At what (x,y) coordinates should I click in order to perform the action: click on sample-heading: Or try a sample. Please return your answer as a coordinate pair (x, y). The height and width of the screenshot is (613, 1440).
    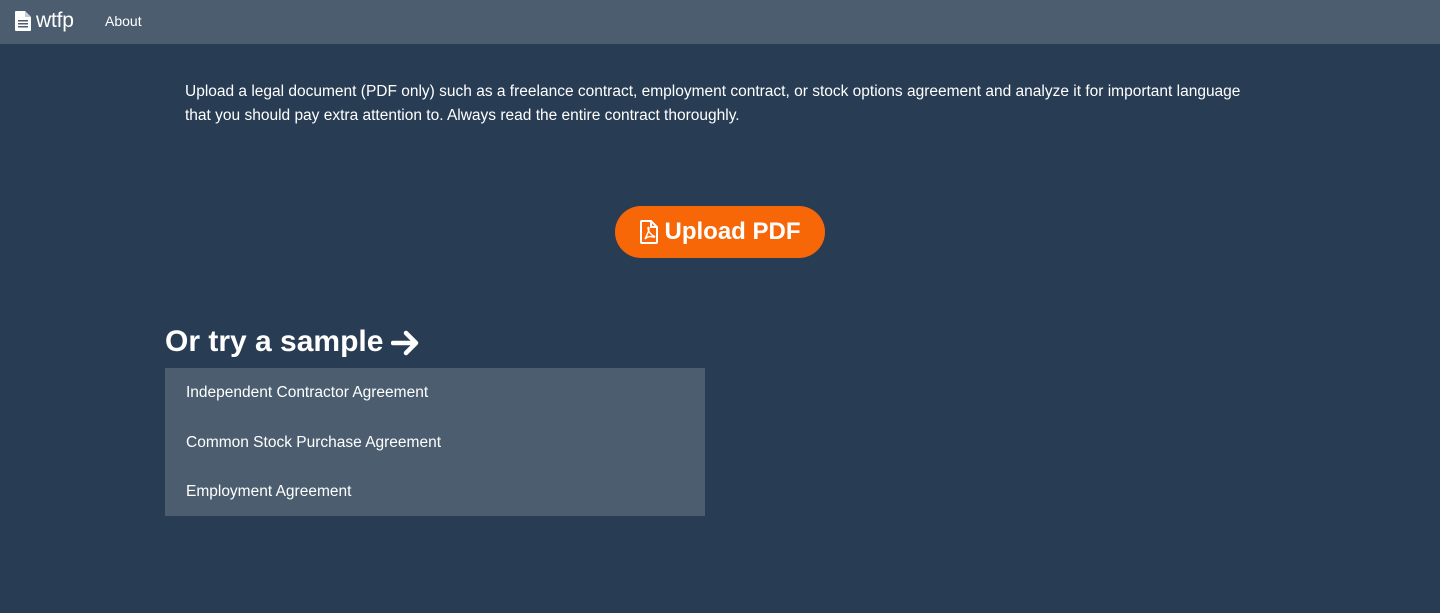
    Looking at the image, I should click on (293, 342).